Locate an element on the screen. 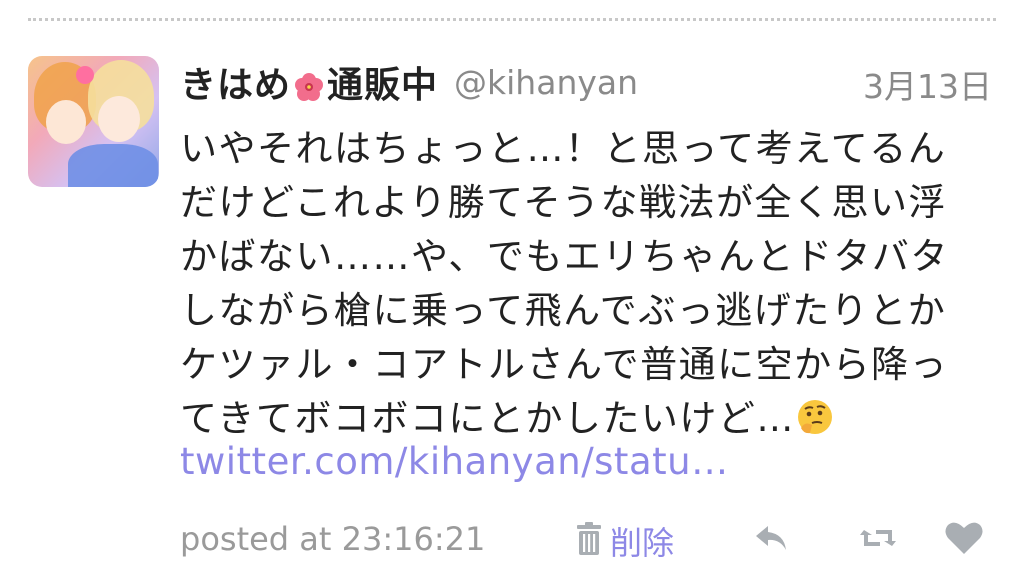  posted-timestamp: posted at 23:16:21 is located at coordinates (333, 539).